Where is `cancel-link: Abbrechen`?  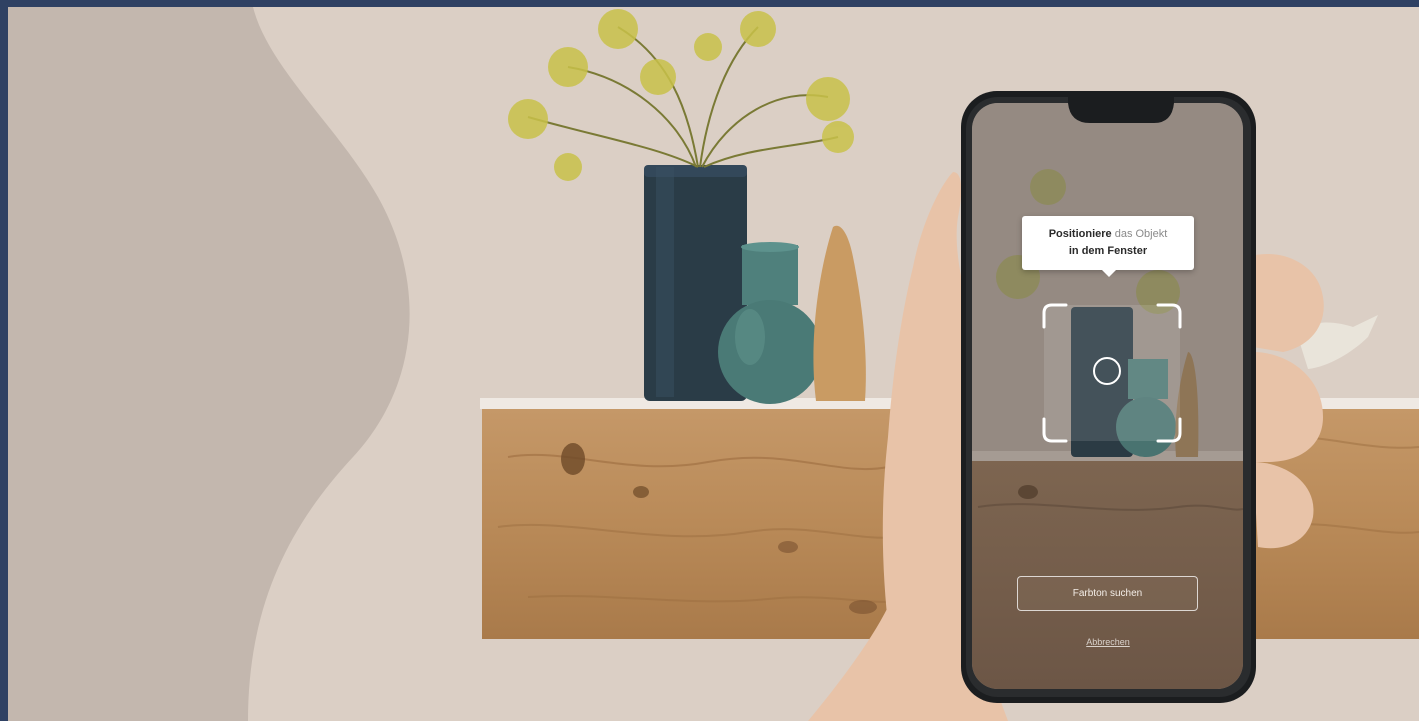 cancel-link: Abbrechen is located at coordinates (1108, 644).